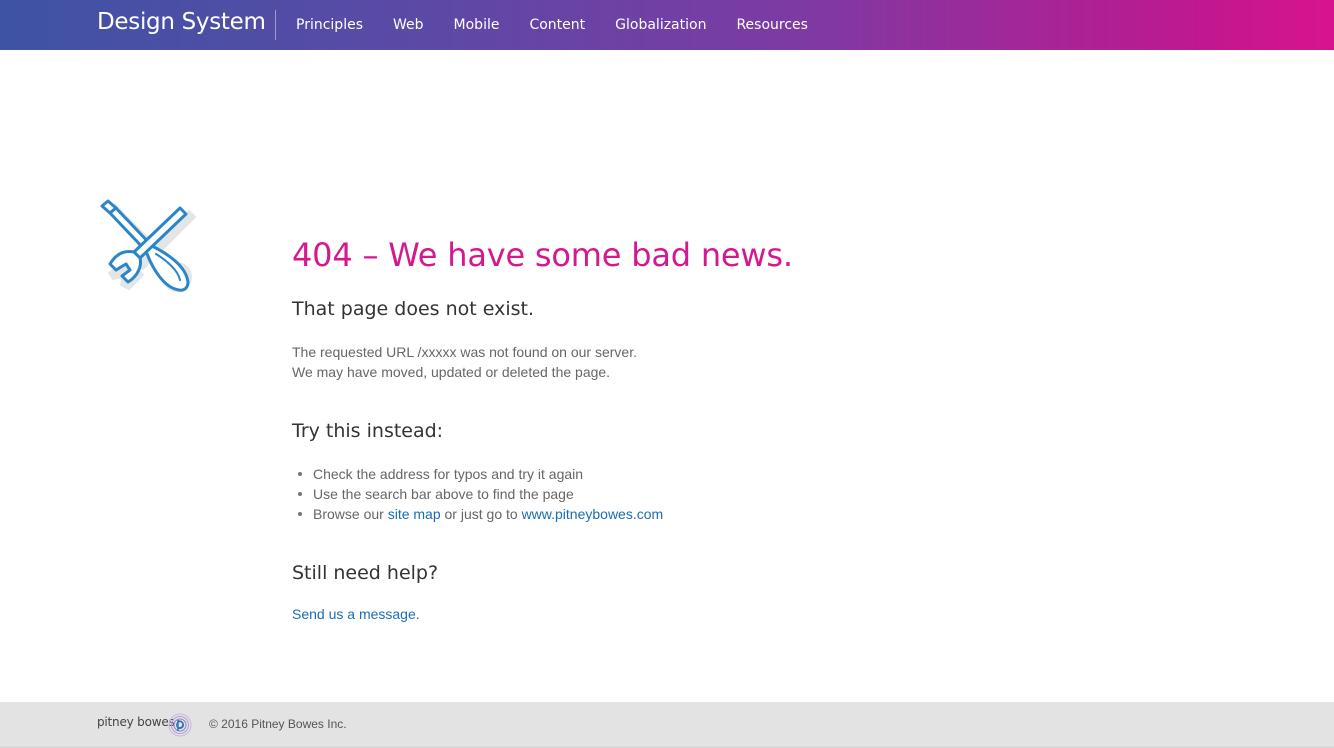 The height and width of the screenshot is (748, 1334). I want to click on nav-resources: Resources, so click(772, 25).